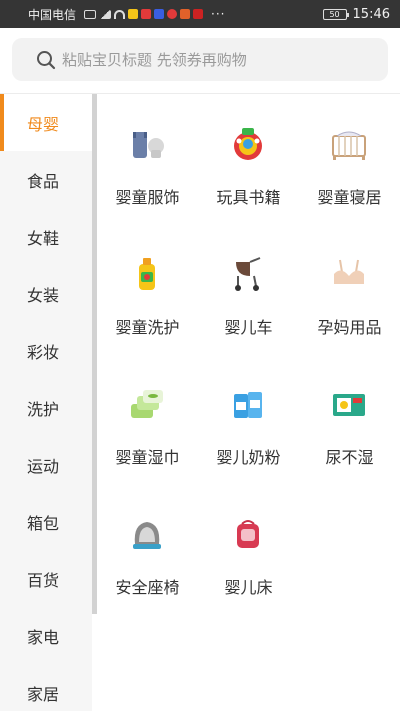 The image size is (400, 711). What do you see at coordinates (248, 534) in the screenshot?
I see `baby-bed-icon` at bounding box center [248, 534].